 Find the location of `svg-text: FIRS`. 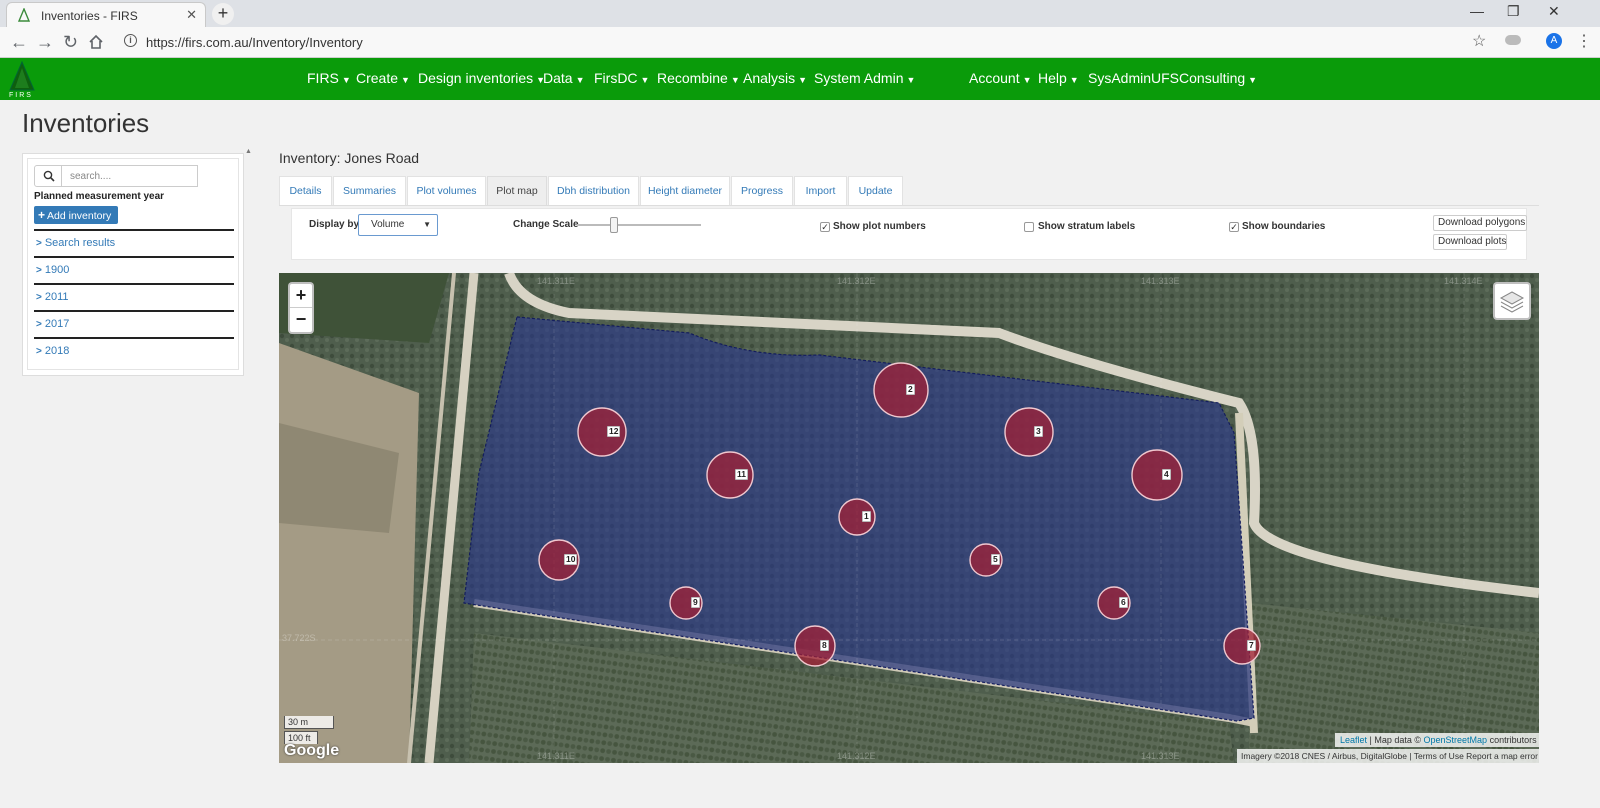

svg-text: FIRS is located at coordinates (21, 95).